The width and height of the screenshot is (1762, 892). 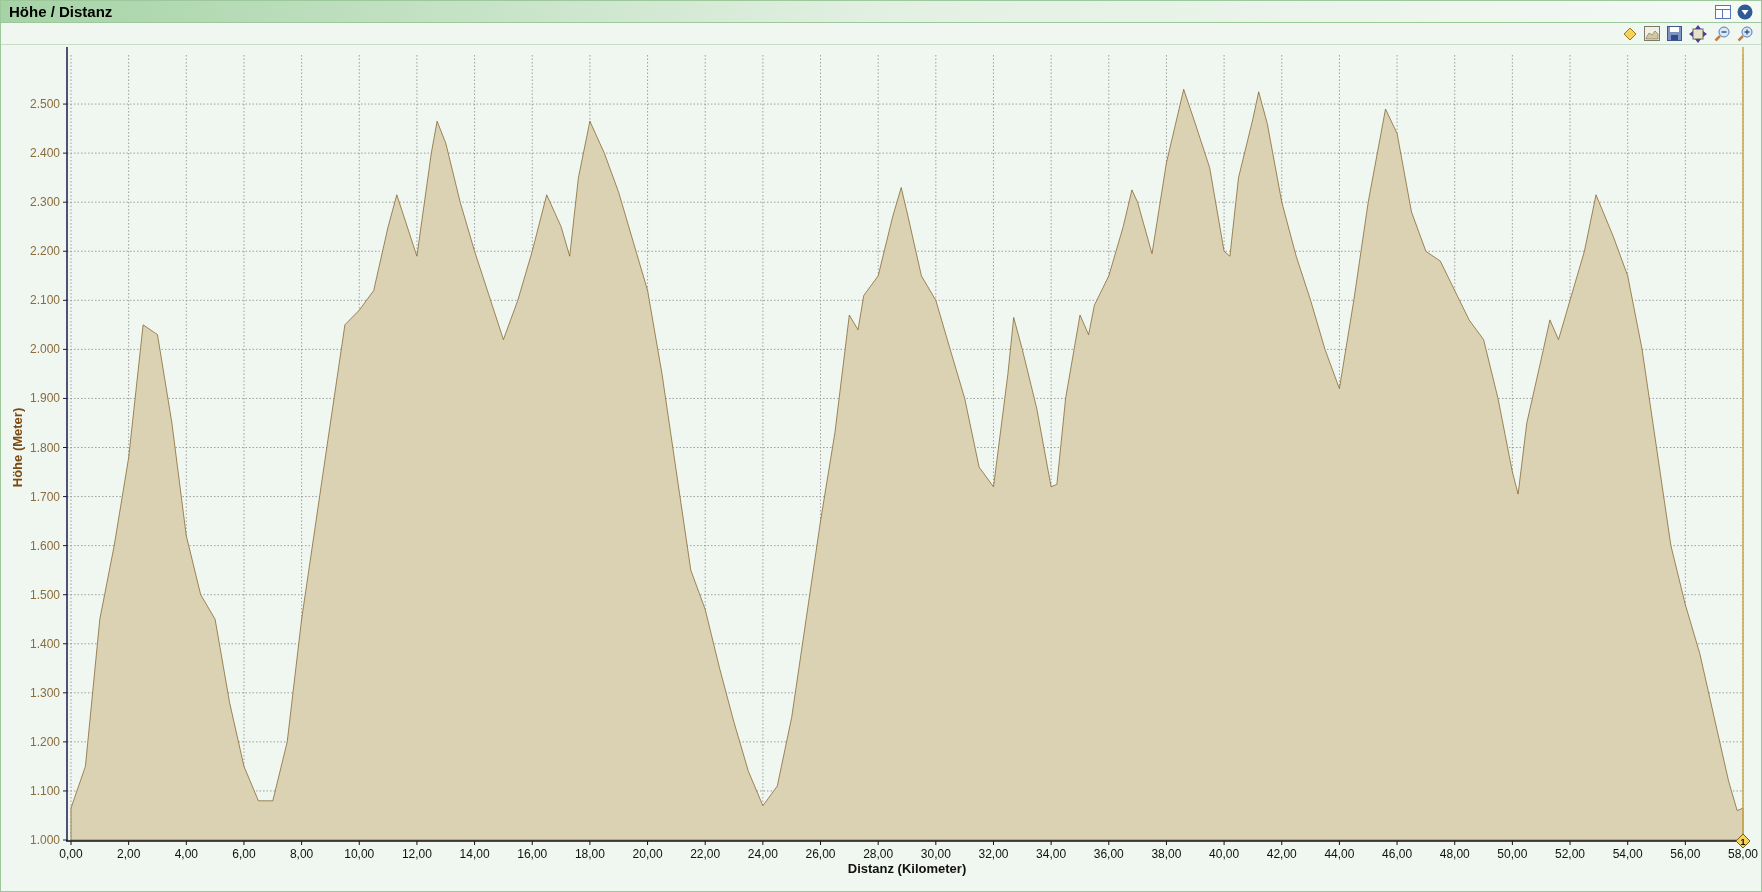 What do you see at coordinates (44, 153) in the screenshot?
I see `y-tick-label: 2.400` at bounding box center [44, 153].